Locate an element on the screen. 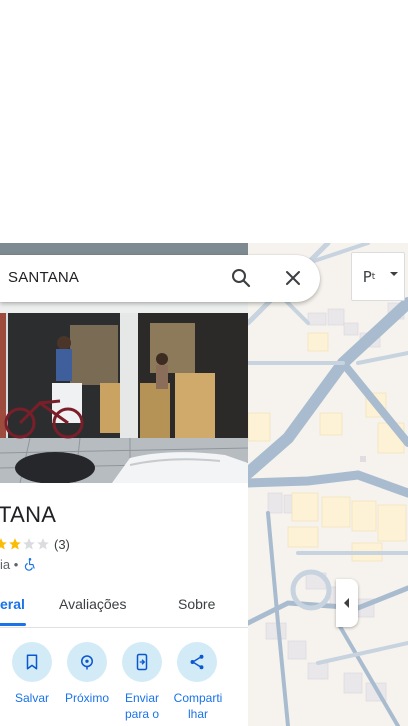 The width and height of the screenshot is (408, 726). search-icon is located at coordinates (241, 278).